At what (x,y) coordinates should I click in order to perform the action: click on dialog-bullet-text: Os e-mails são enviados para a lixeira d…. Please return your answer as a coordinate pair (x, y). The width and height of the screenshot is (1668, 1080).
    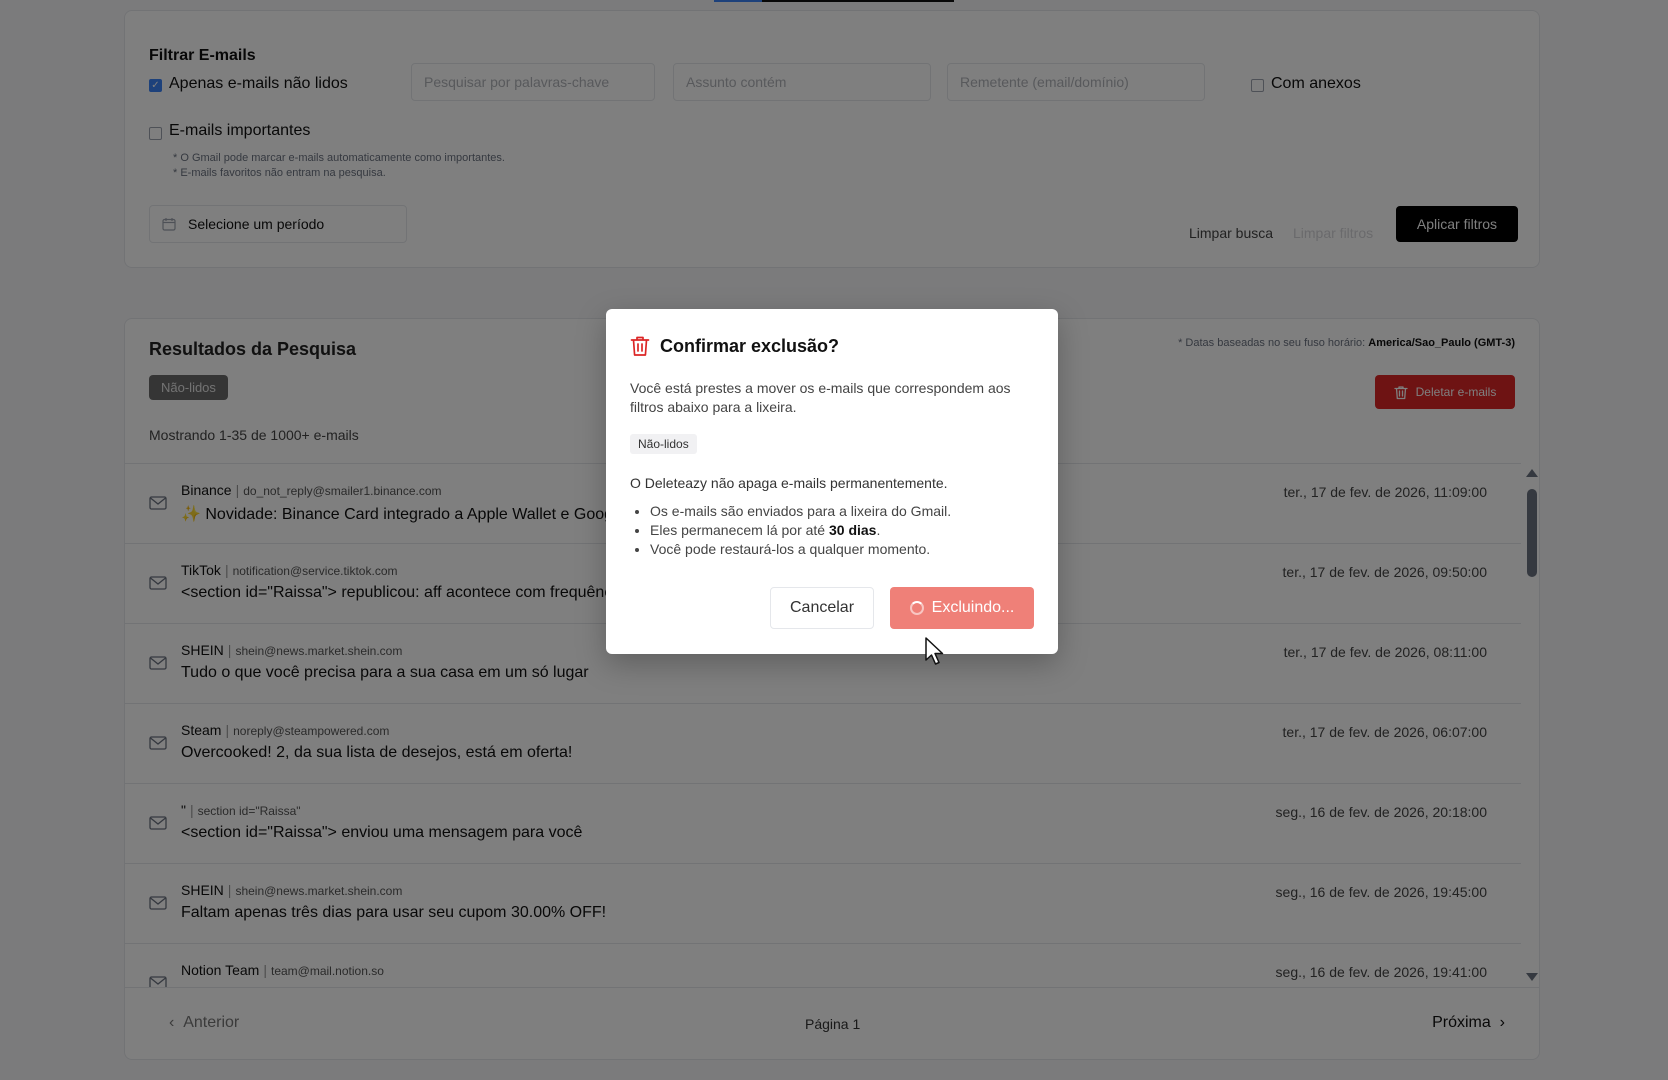
    Looking at the image, I should click on (801, 511).